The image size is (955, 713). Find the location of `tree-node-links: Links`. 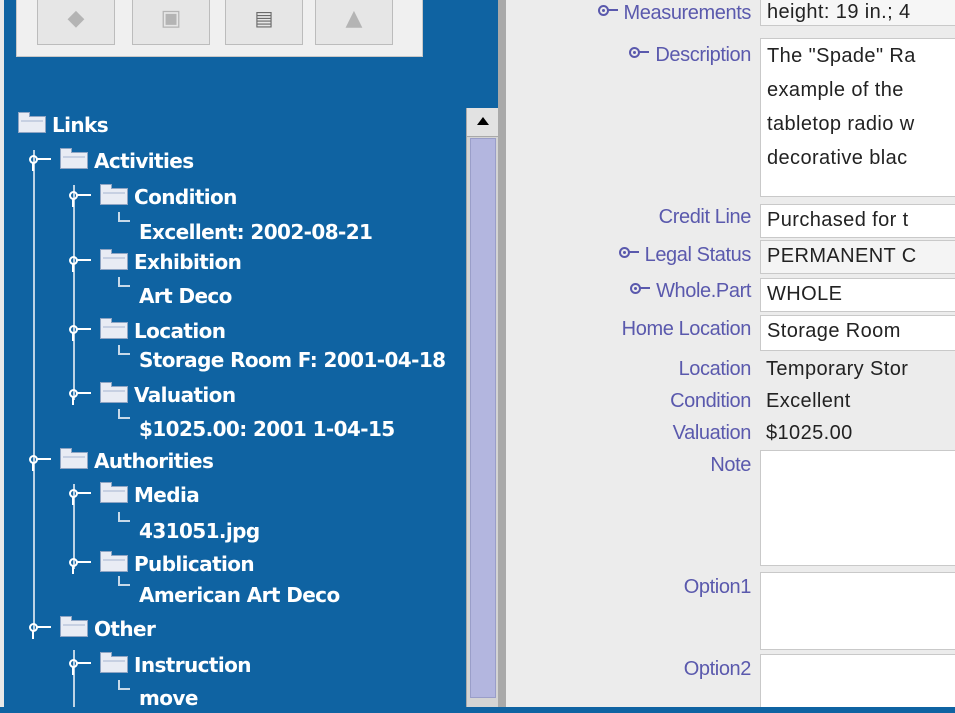

tree-node-links: Links is located at coordinates (63, 125).